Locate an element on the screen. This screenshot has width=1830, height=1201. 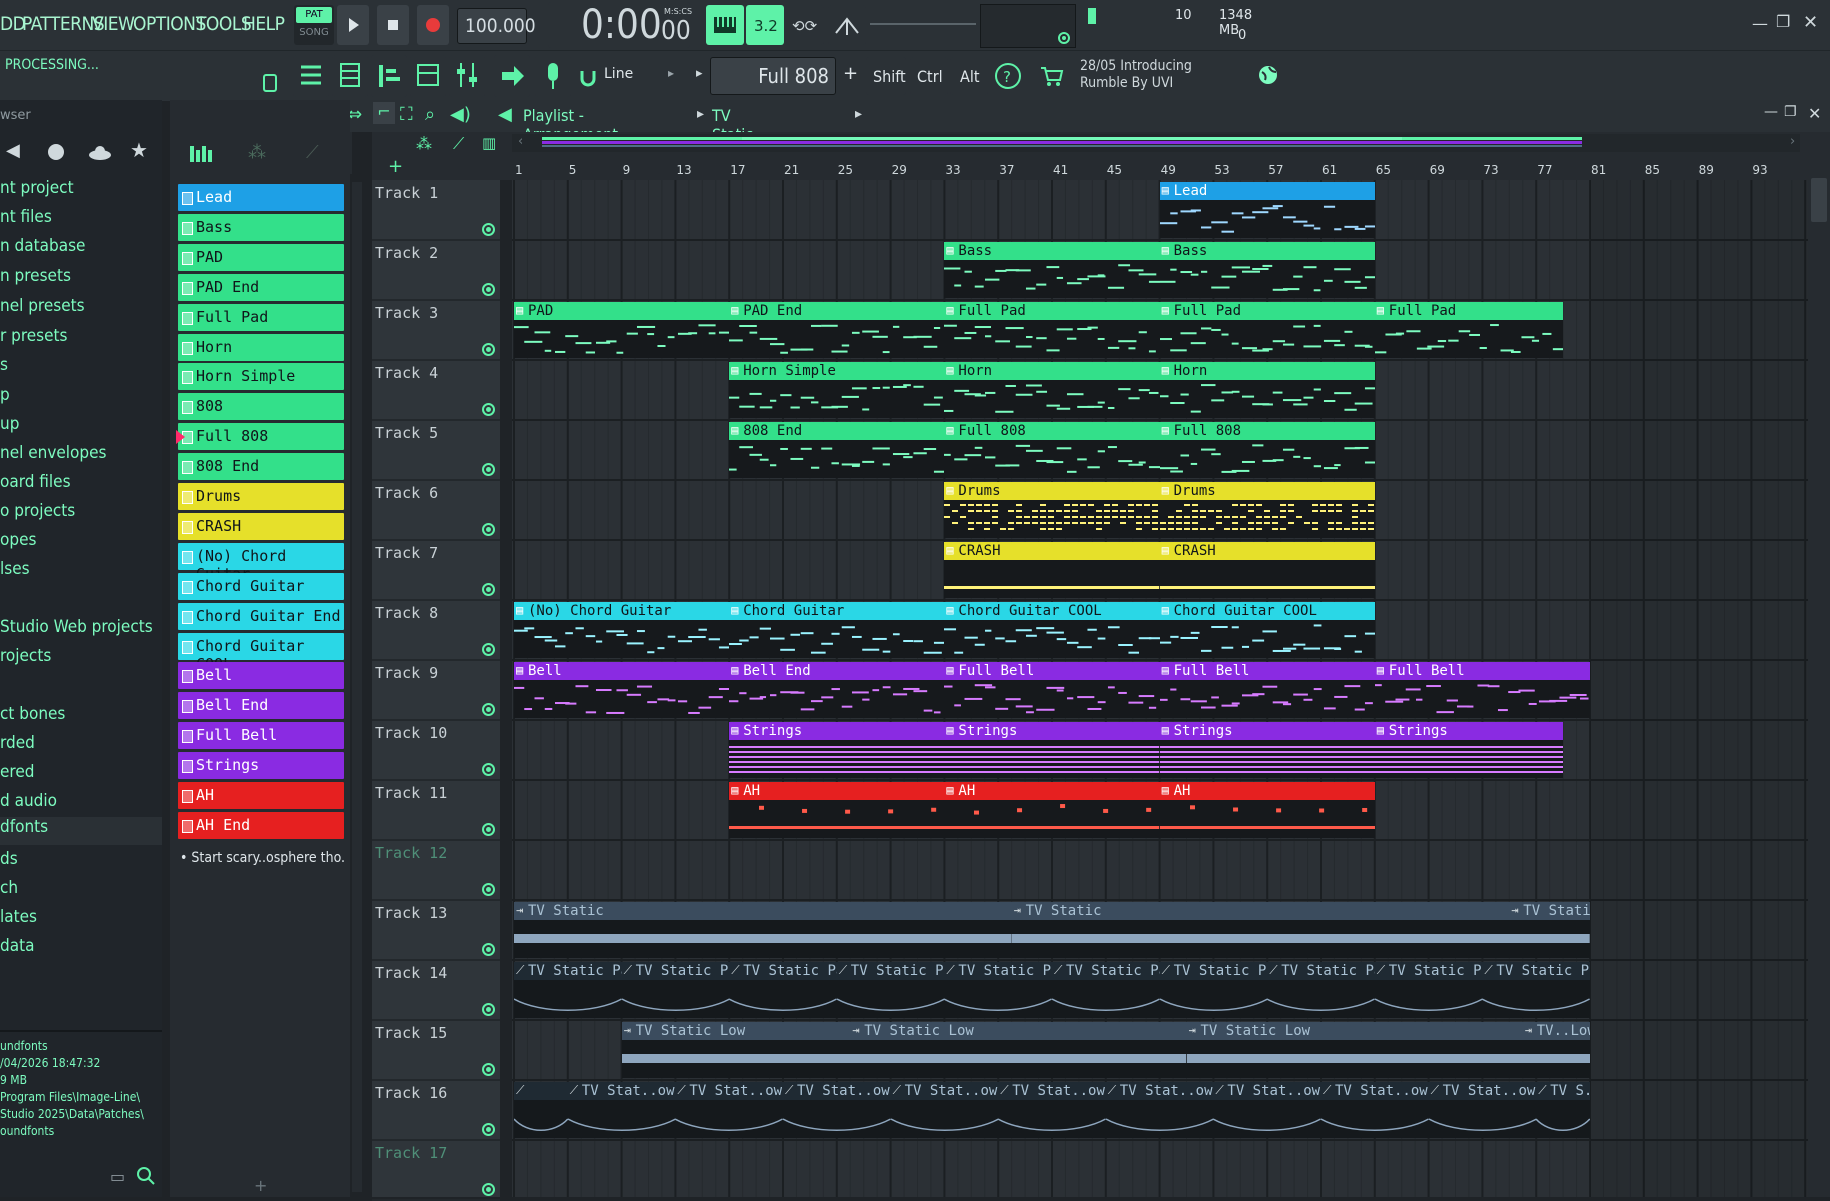
browser-item: rded is located at coordinates (17, 743).